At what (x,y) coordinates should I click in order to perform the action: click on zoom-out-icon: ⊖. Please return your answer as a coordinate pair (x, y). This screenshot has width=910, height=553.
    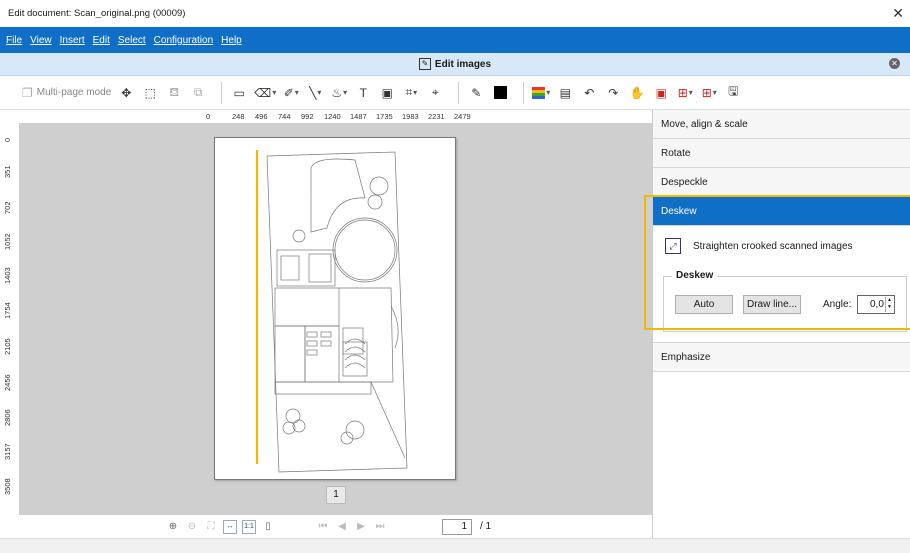
    Looking at the image, I should click on (192, 527).